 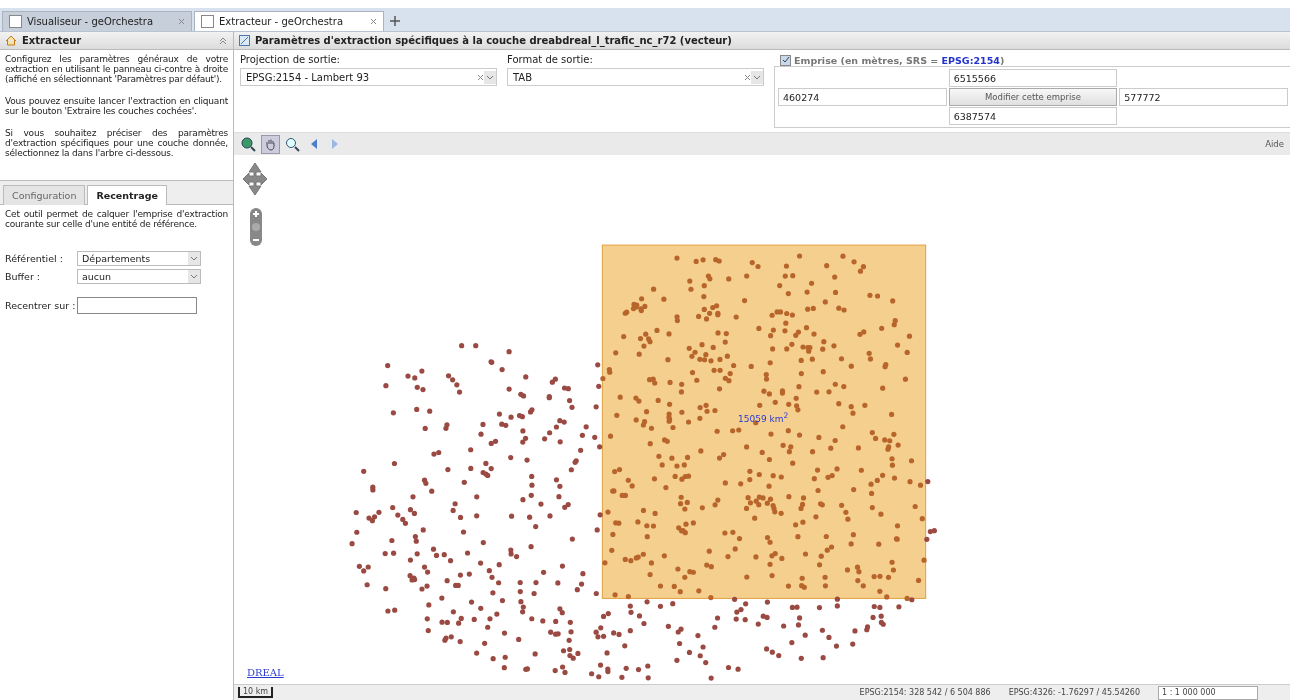 What do you see at coordinates (116, 219) in the screenshot?
I see `tool-description: Cet outil permet de calquer l'emprise d'extraction courante sur celle d'une entité de référence.` at bounding box center [116, 219].